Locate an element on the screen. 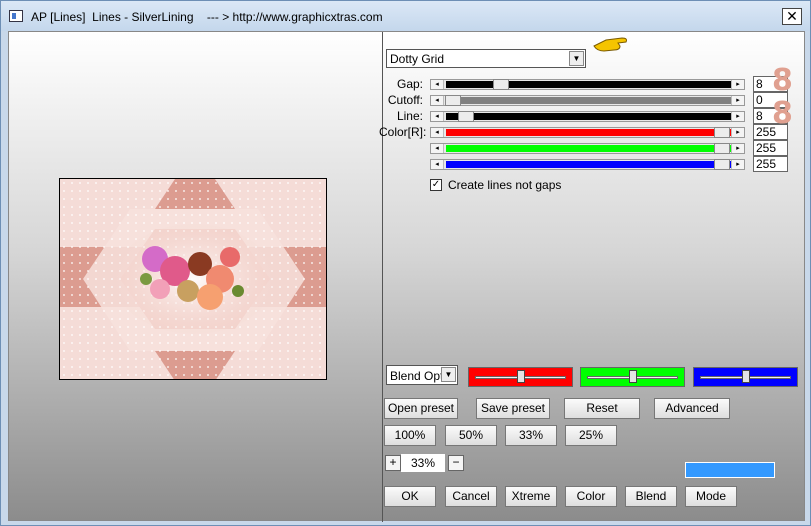 This screenshot has width=811, height=526. preview-image is located at coordinates (193, 279).